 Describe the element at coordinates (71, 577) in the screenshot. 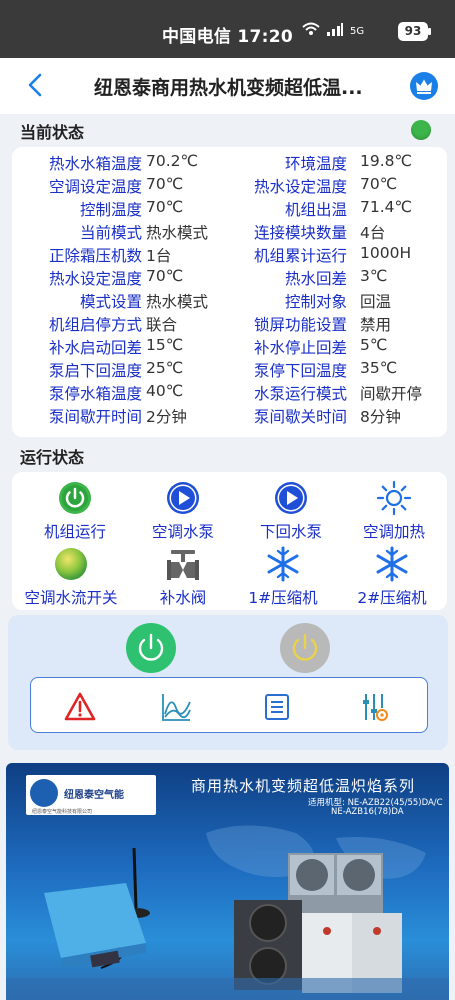

I see `run-item-flow-switch: 空调水流开关` at that location.